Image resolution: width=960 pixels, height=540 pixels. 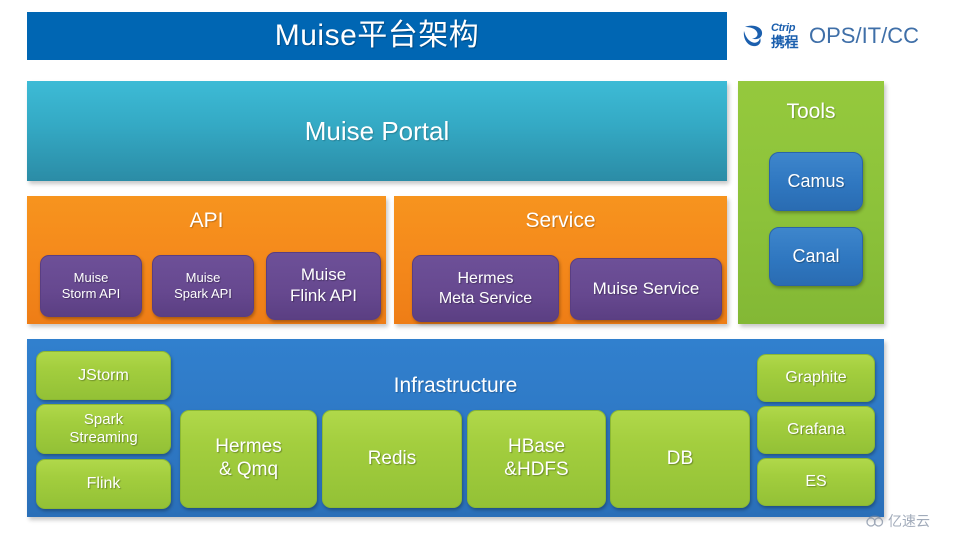 I want to click on chip-line: Graphite, so click(x=816, y=378).